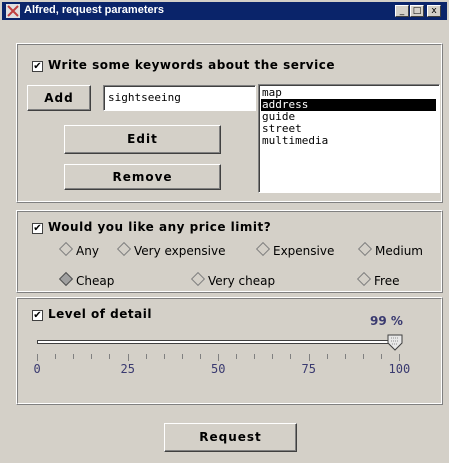 The height and width of the screenshot is (463, 452). What do you see at coordinates (232, 279) in the screenshot?
I see `price-option-very-cheap: Very cheap` at bounding box center [232, 279].